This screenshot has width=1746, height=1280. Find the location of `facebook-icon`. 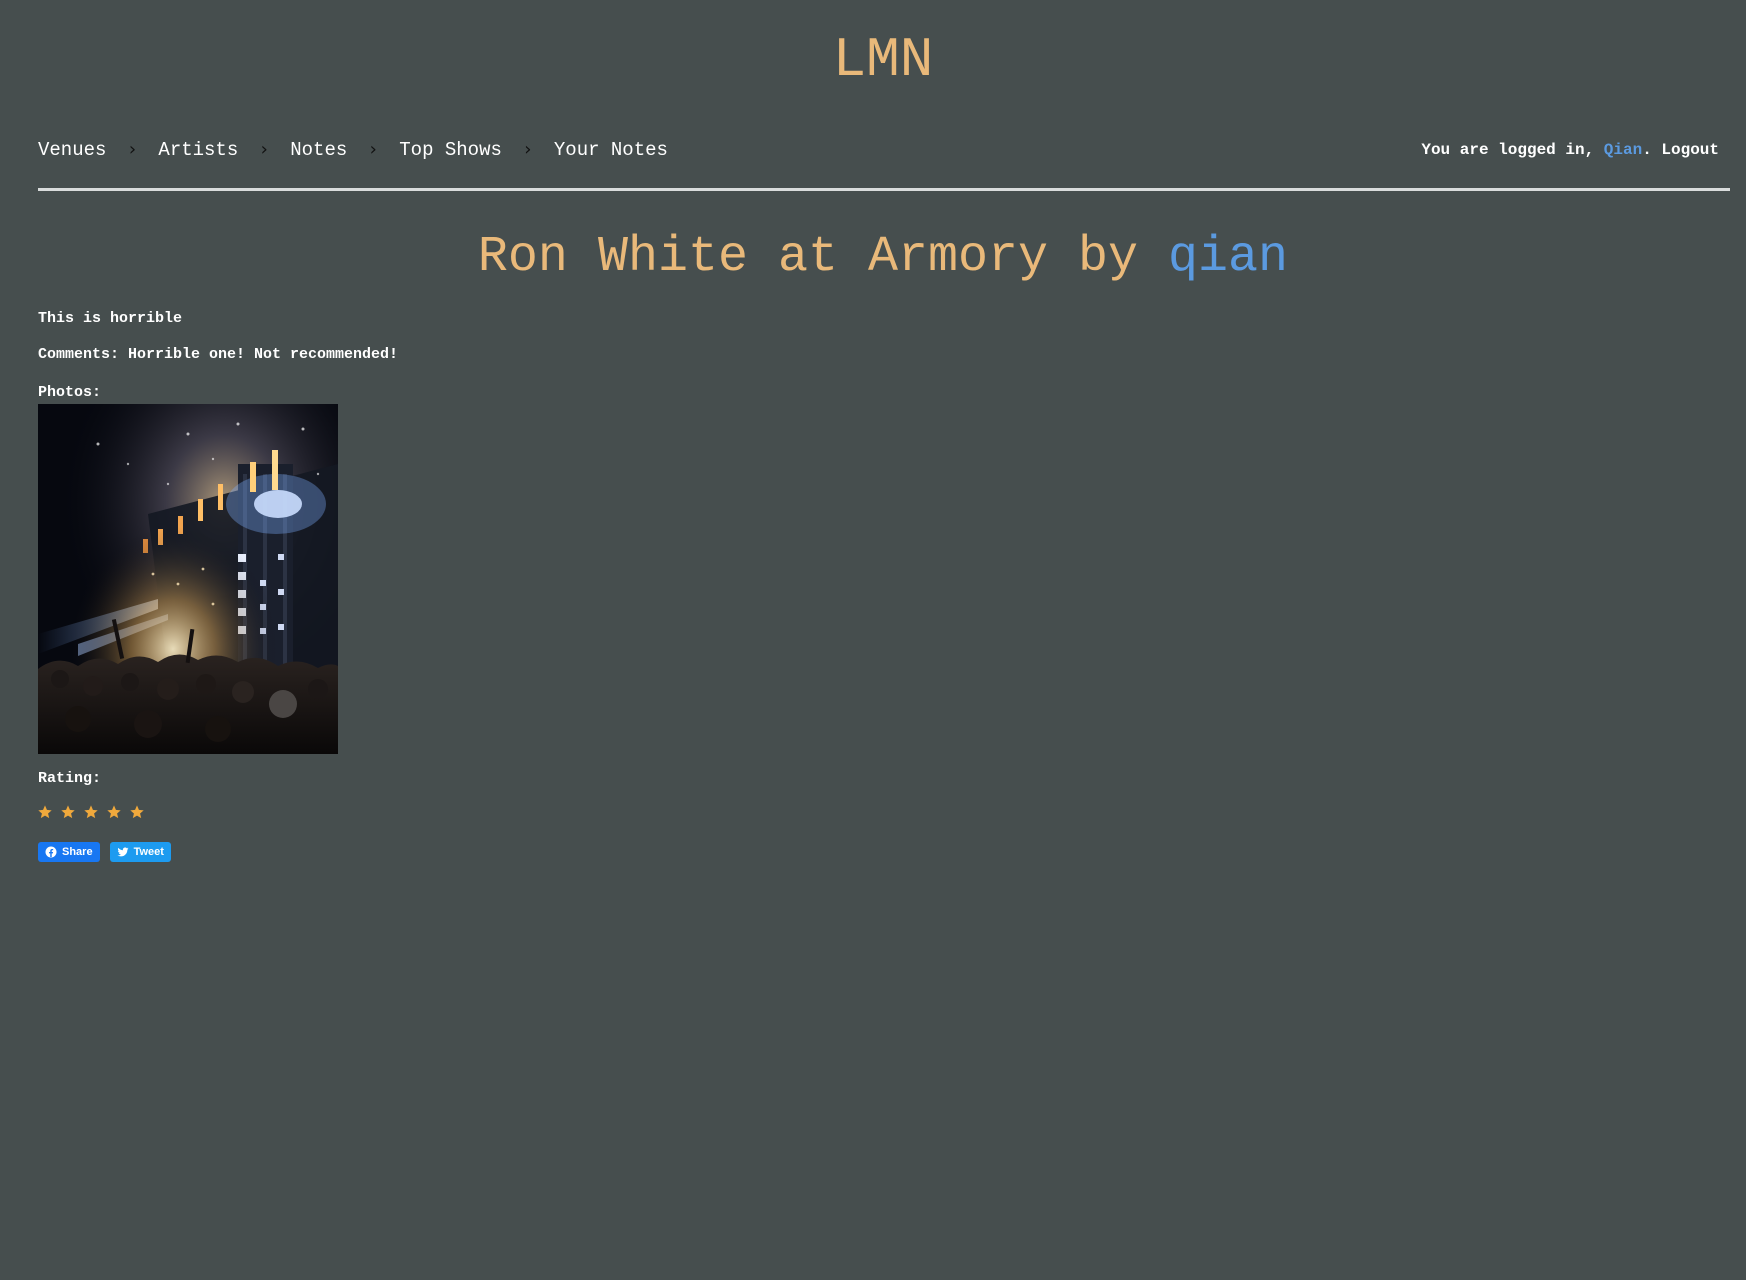

facebook-icon is located at coordinates (51, 852).